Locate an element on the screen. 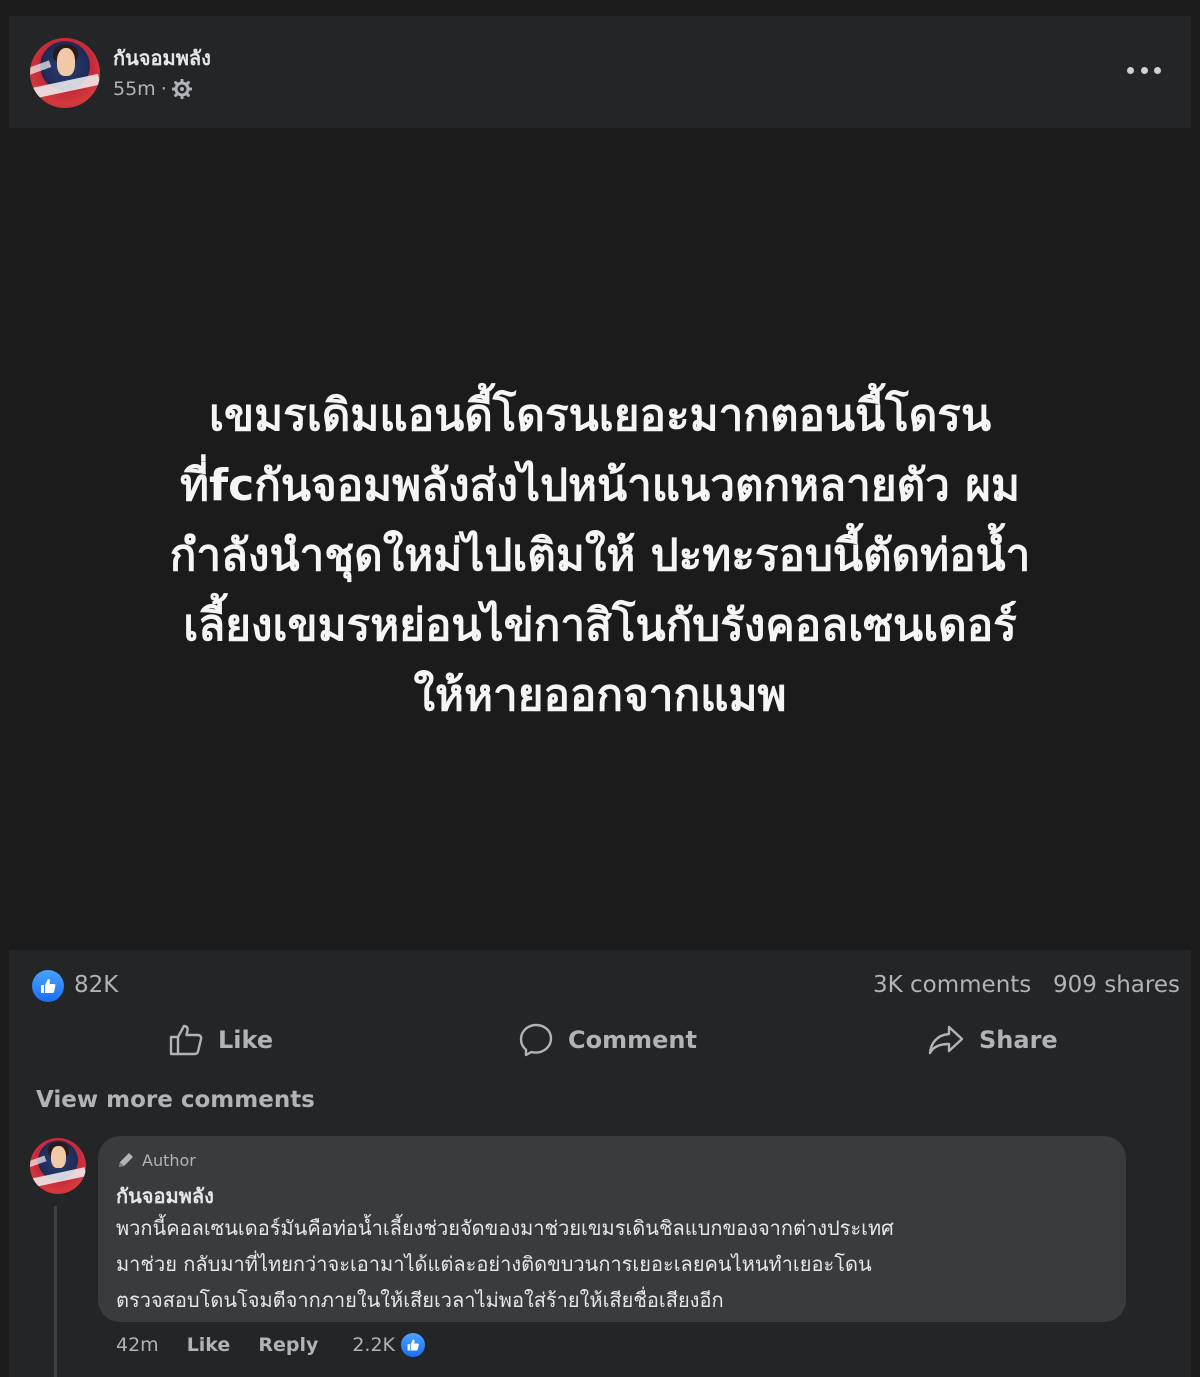 Image resolution: width=1200 pixels, height=1377 pixels. comment-reaction-count: 2.2K is located at coordinates (374, 1345).